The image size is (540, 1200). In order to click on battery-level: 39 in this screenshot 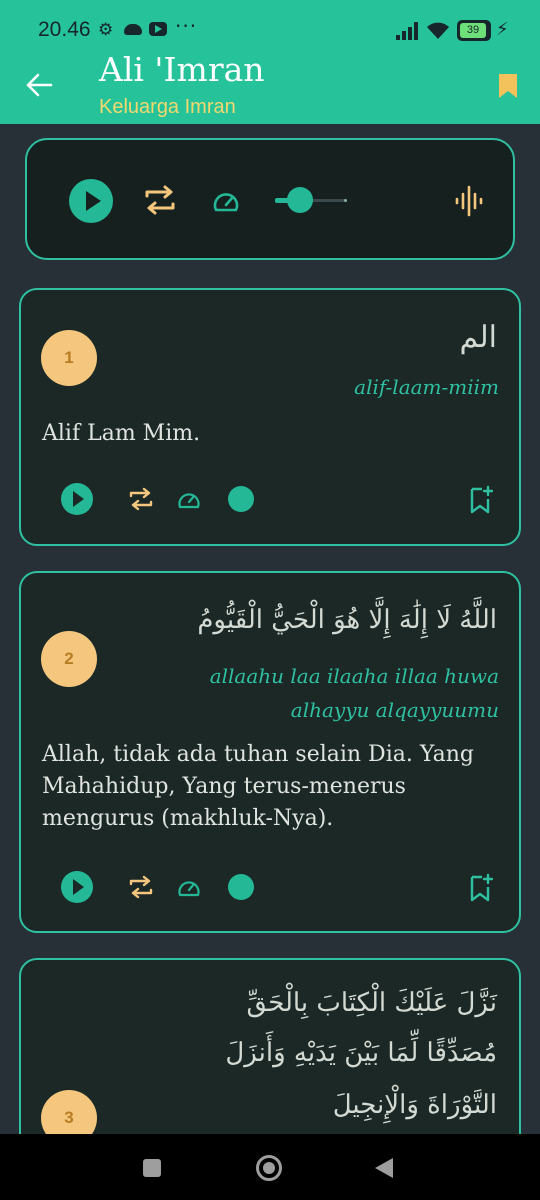, I will do `click(473, 30)`.